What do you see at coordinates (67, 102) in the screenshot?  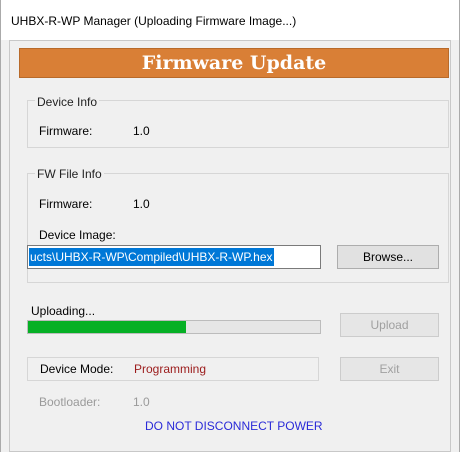 I see `device-info-legend: Device Info` at bounding box center [67, 102].